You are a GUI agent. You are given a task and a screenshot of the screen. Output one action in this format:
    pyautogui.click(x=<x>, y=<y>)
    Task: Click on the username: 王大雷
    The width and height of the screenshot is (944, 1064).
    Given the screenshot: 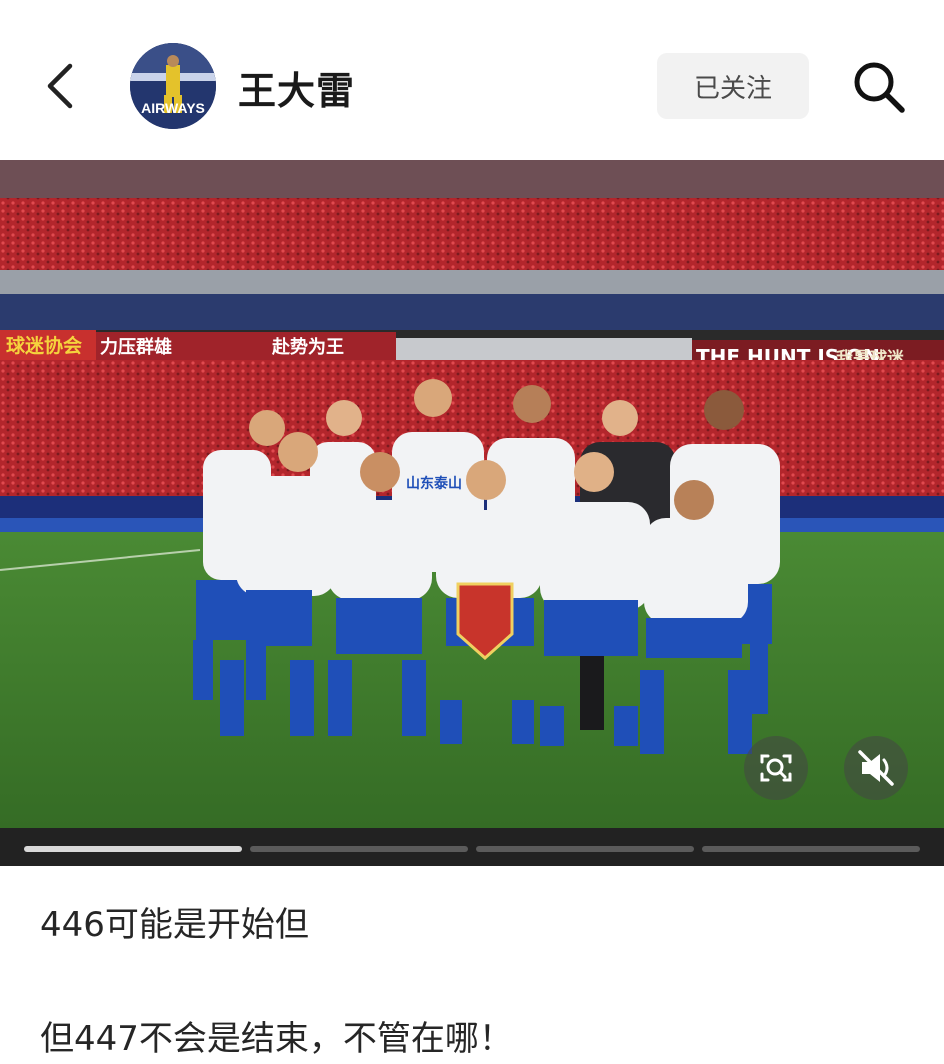 What is the action you would take?
    pyautogui.click(x=296, y=87)
    